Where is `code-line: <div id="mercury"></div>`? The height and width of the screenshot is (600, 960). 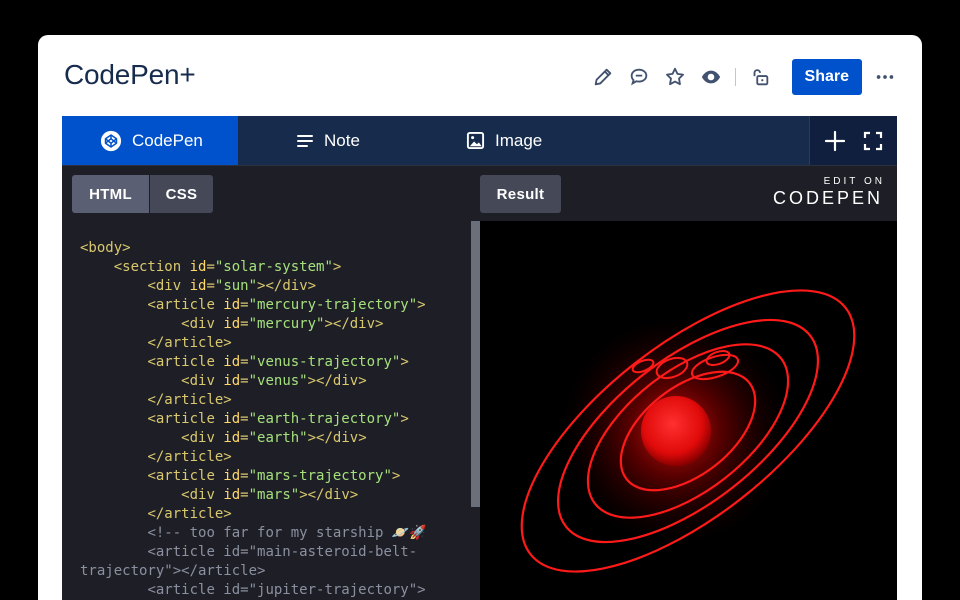 code-line: <div id="mercury"></div> is located at coordinates (253, 324).